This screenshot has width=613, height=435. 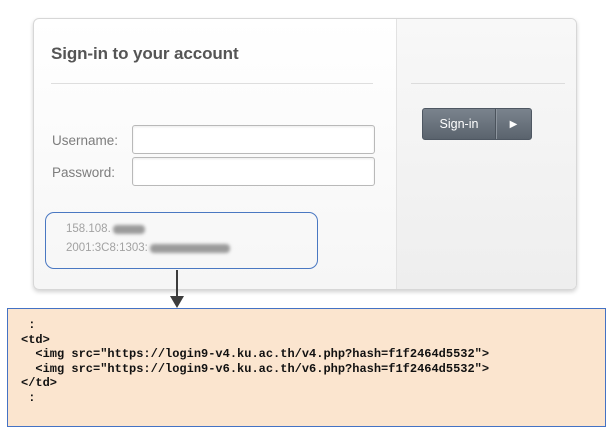 What do you see at coordinates (513, 124) in the screenshot?
I see `play-arrow-icon: ▶` at bounding box center [513, 124].